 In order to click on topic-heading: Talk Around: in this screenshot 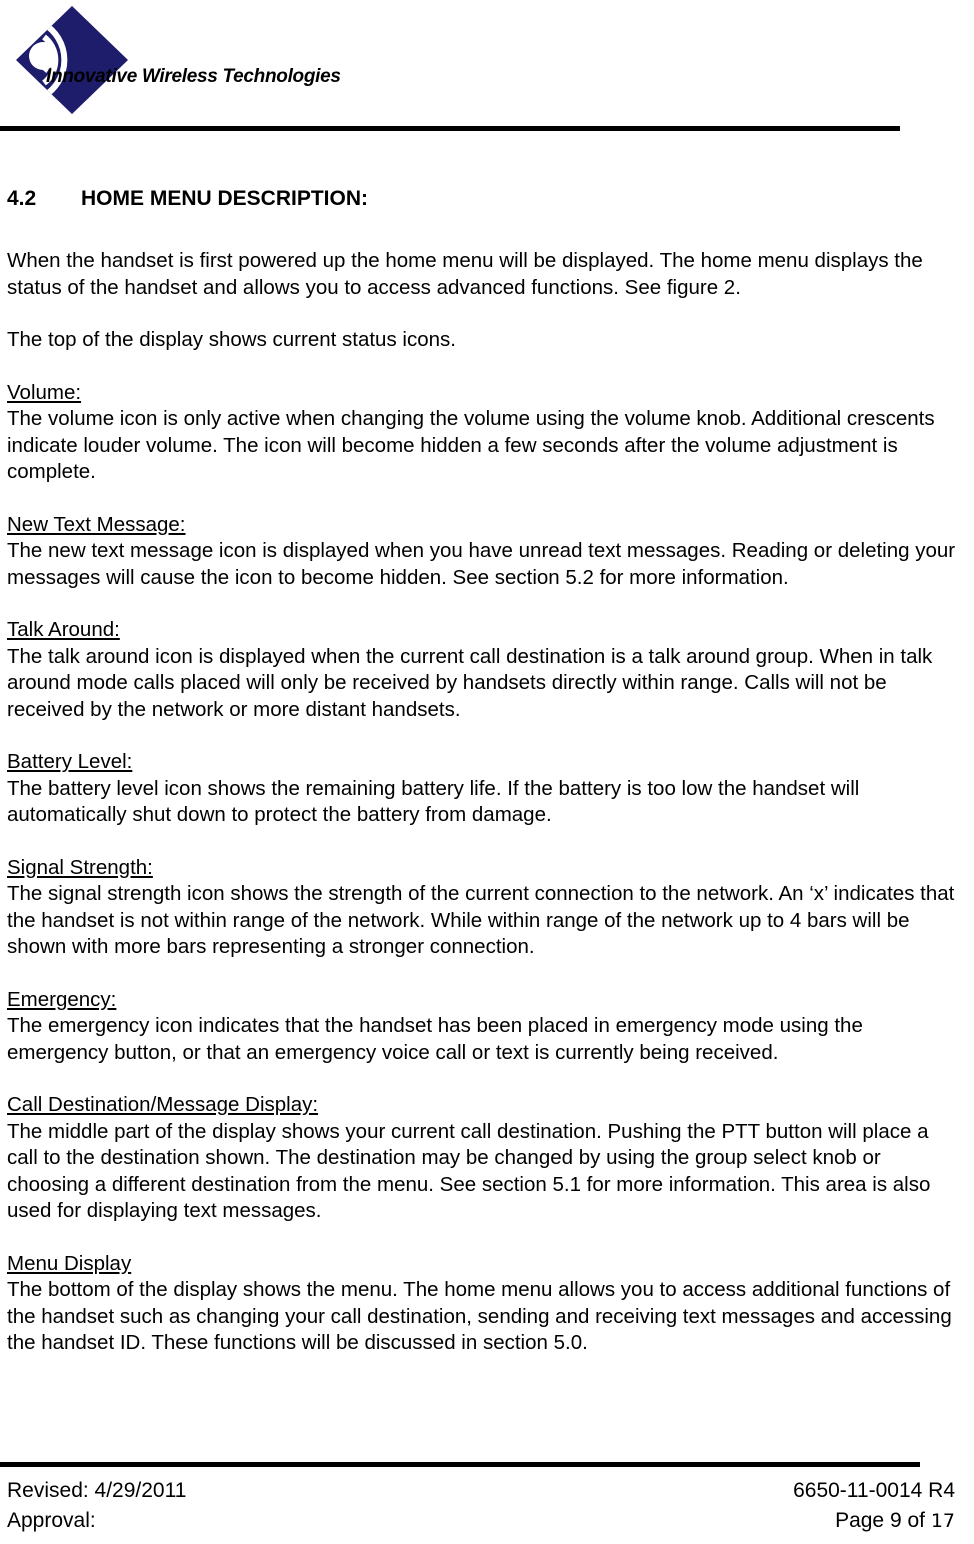, I will do `click(63, 629)`.